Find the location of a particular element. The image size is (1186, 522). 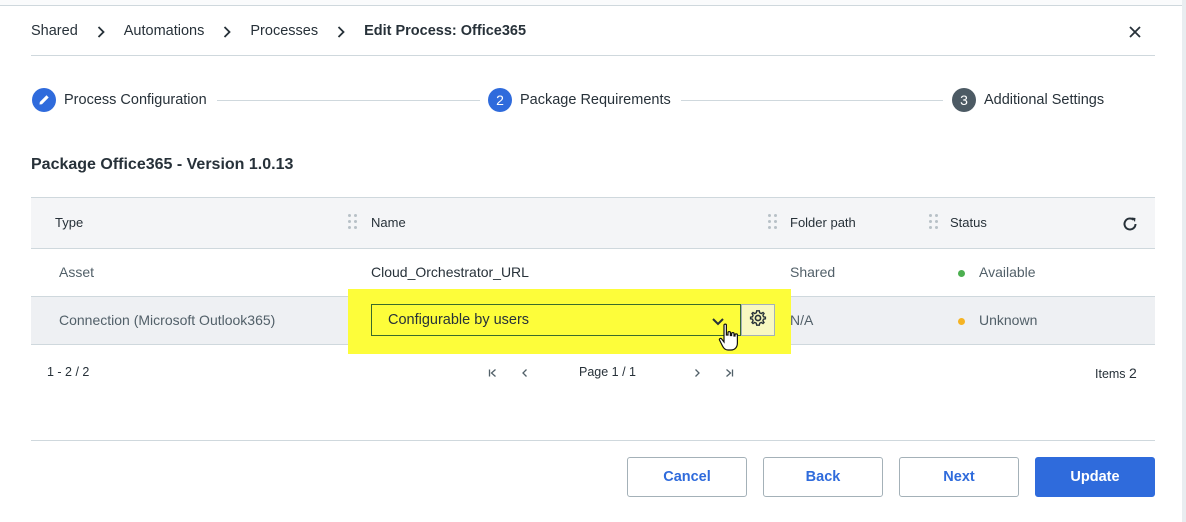

connection-select: Configurable by users is located at coordinates (556, 320).